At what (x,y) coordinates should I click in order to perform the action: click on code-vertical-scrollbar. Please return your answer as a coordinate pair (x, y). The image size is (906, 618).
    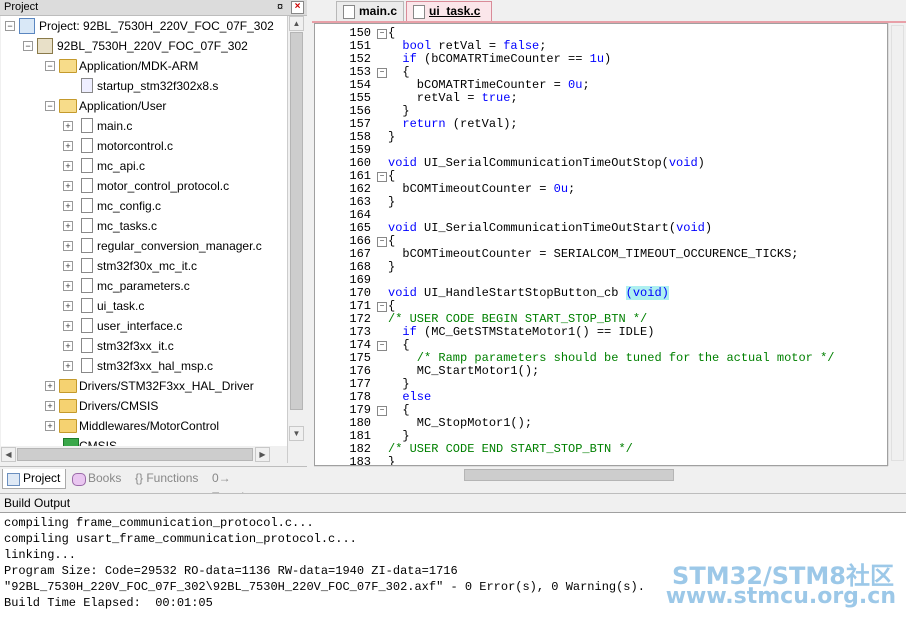
    Looking at the image, I should click on (897, 244).